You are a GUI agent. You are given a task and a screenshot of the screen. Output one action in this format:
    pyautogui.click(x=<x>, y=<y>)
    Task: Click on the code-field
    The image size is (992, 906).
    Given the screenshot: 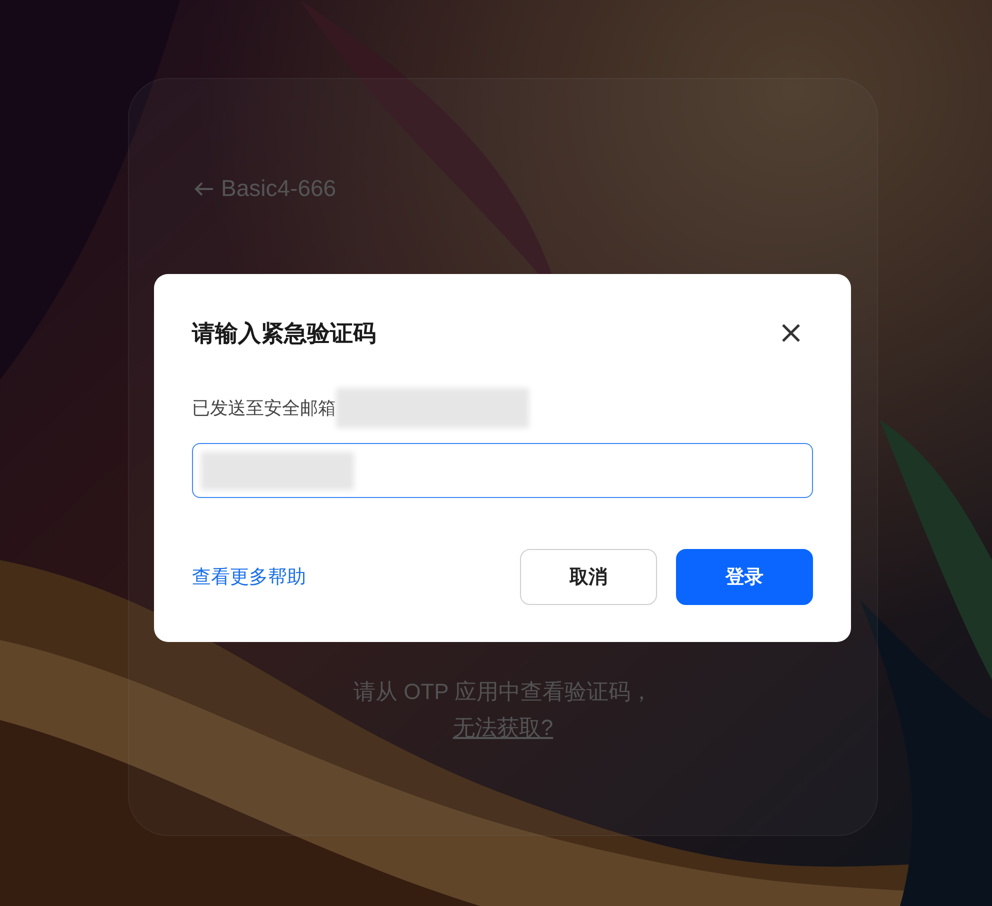 What is the action you would take?
    pyautogui.click(x=502, y=470)
    